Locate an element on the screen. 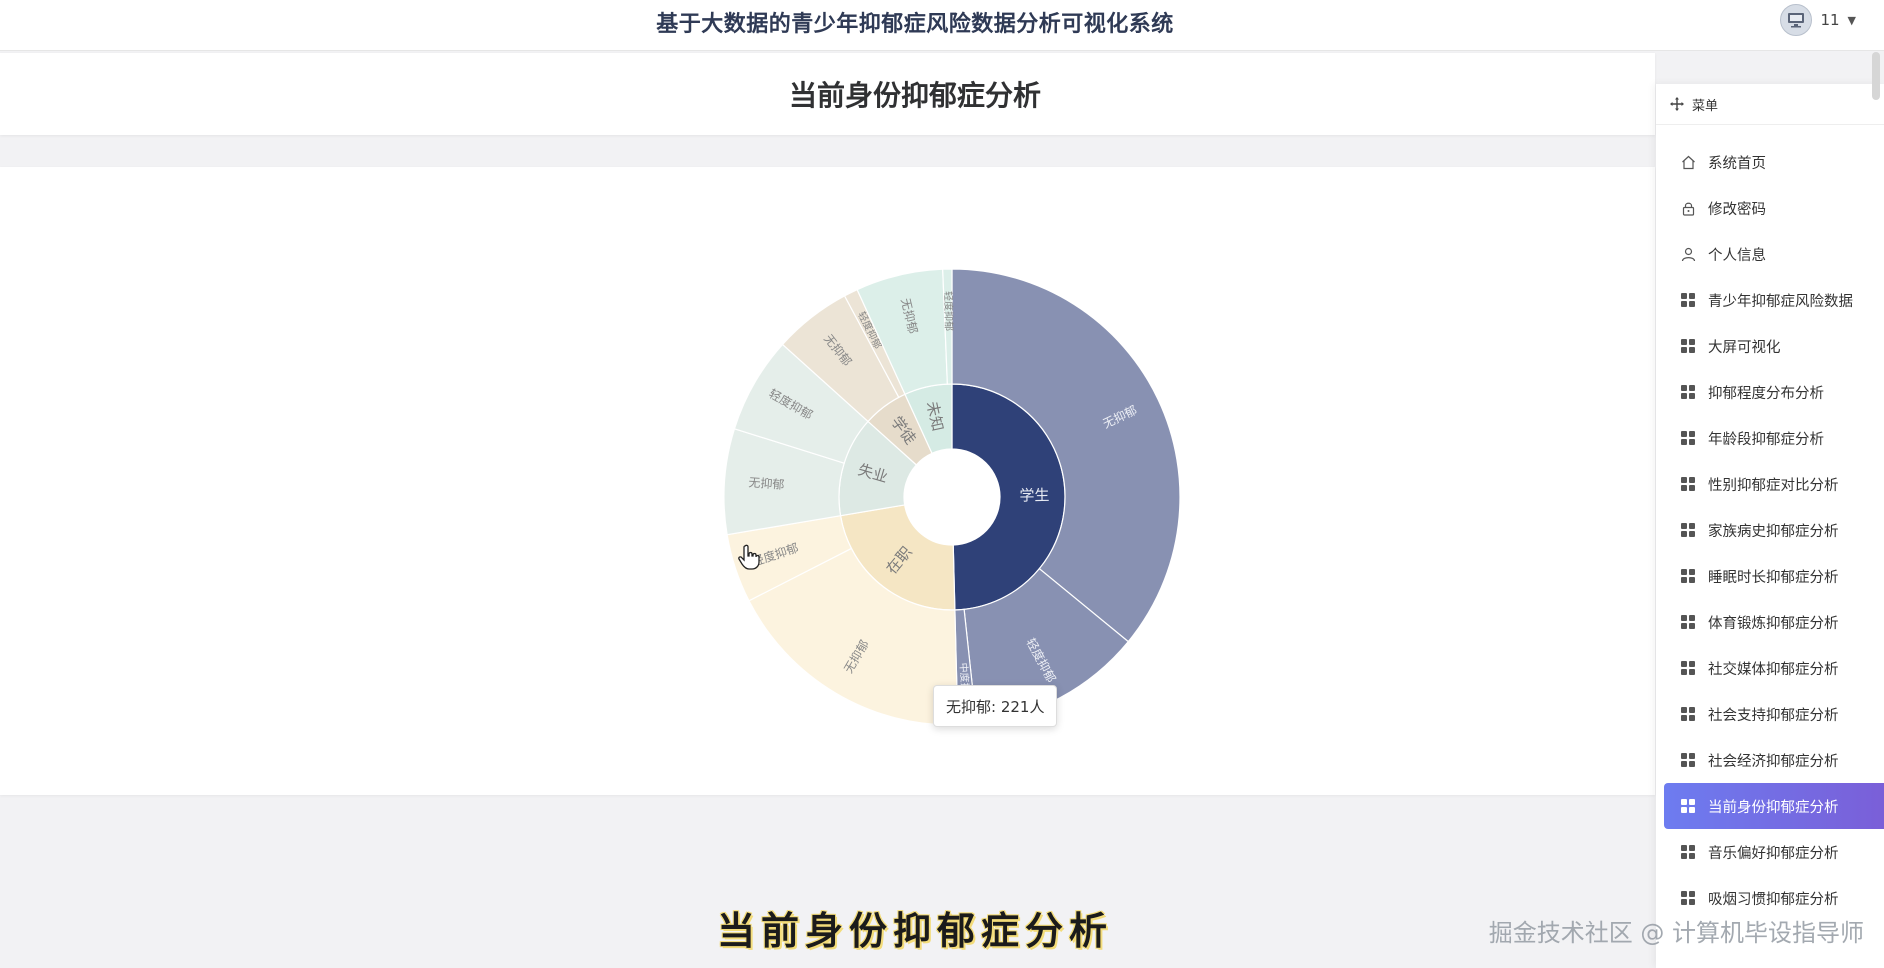 Image resolution: width=1884 pixels, height=968 pixels. sidebar-item-label: 年龄段抑郁症分析 is located at coordinates (1766, 439).